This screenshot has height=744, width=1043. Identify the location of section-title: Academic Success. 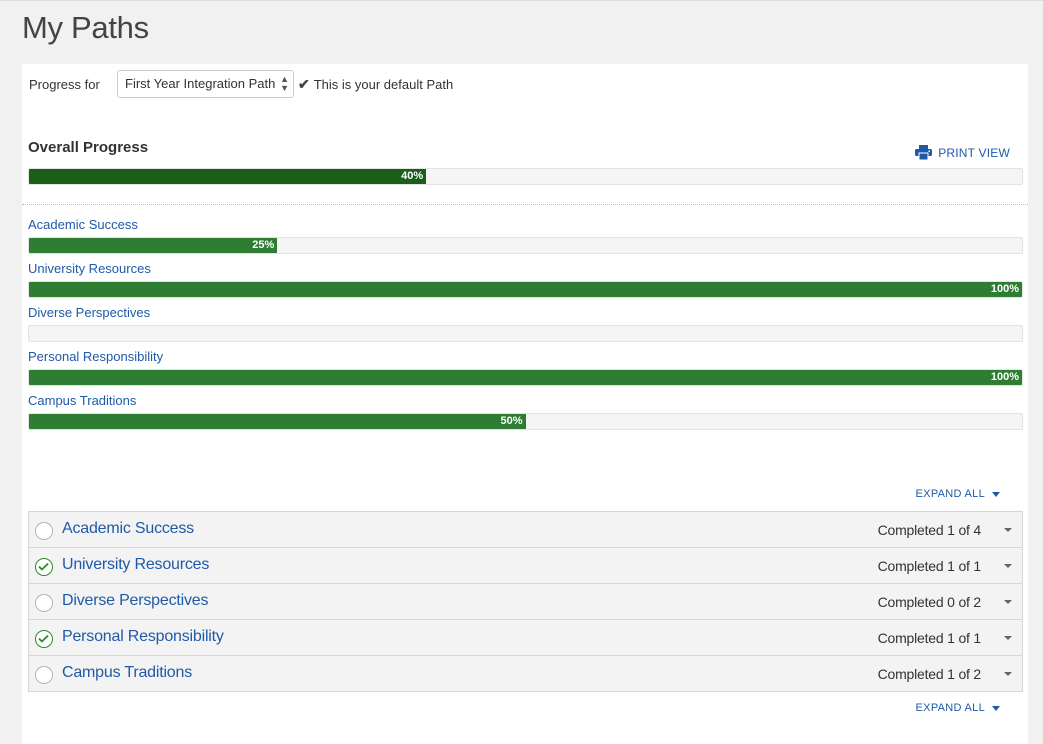
(128, 529).